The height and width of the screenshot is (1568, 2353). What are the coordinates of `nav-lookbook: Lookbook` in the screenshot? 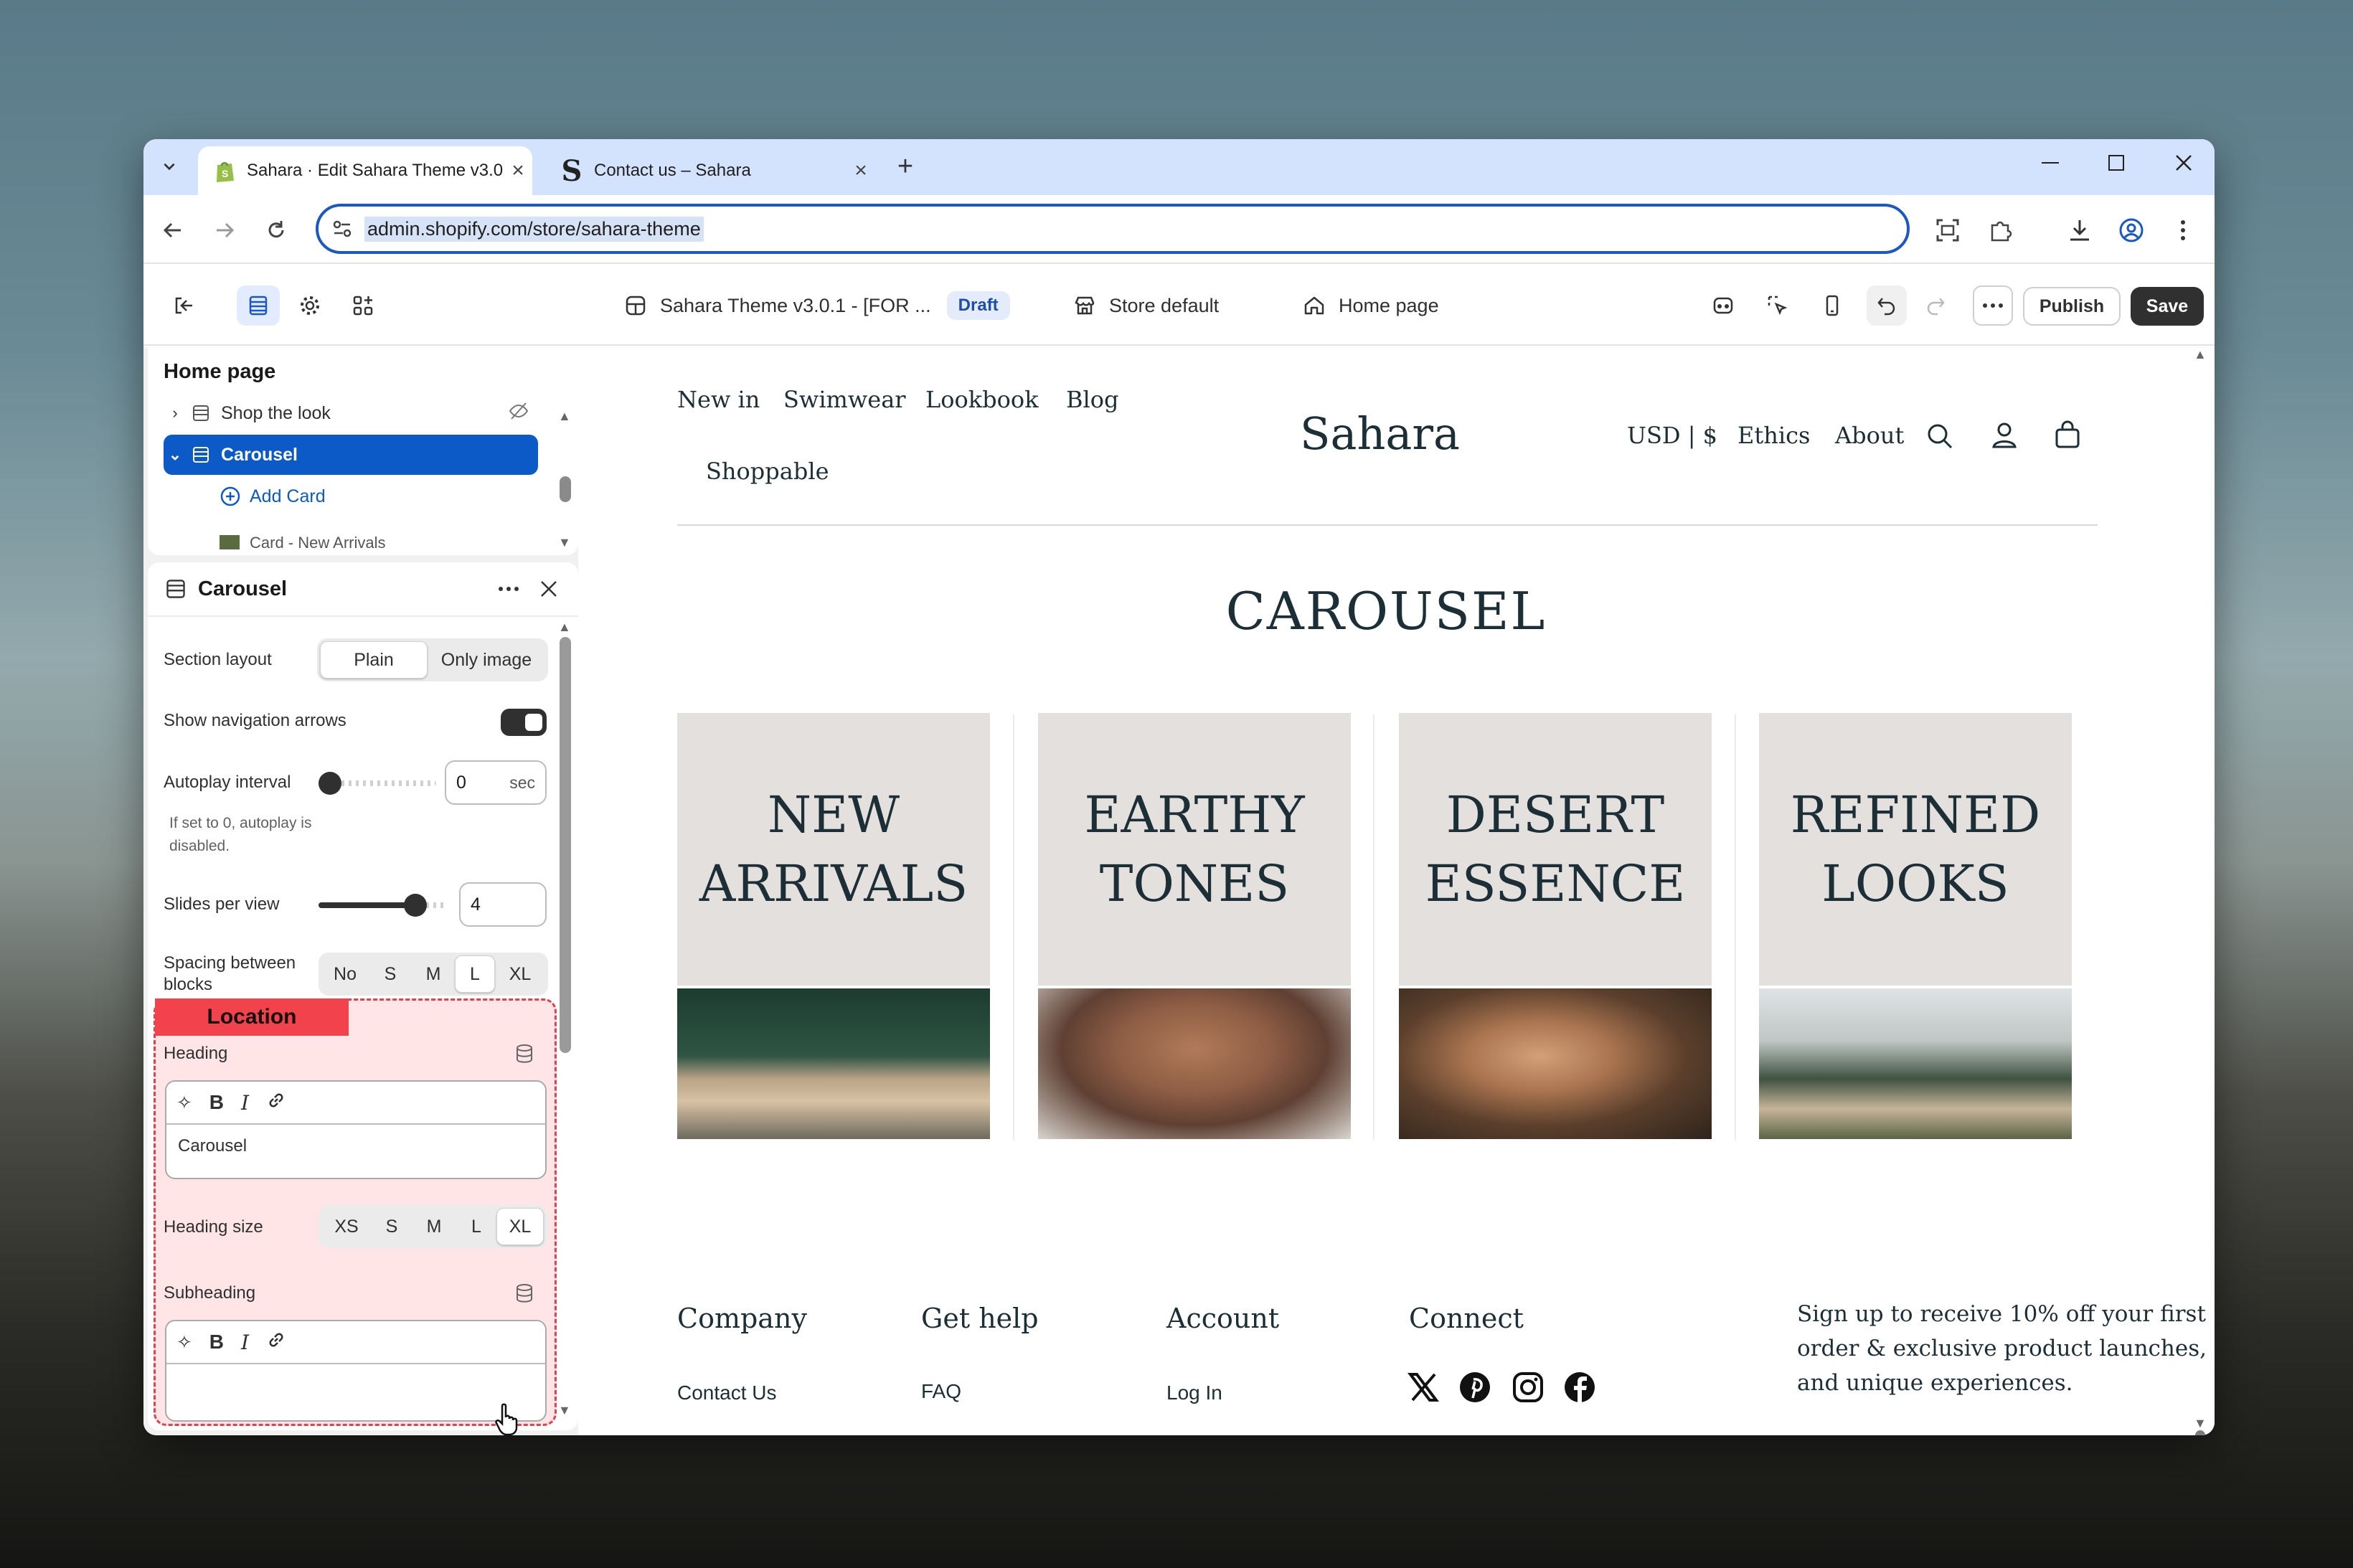 It's located at (982, 400).